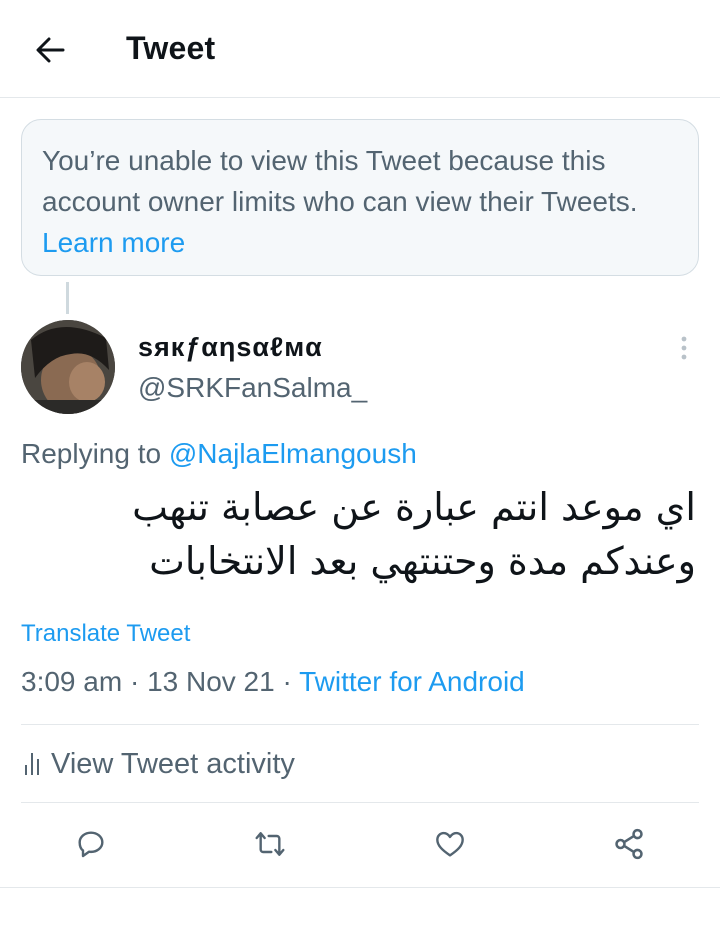 This screenshot has width=720, height=944. I want to click on like-button, so click(450, 844).